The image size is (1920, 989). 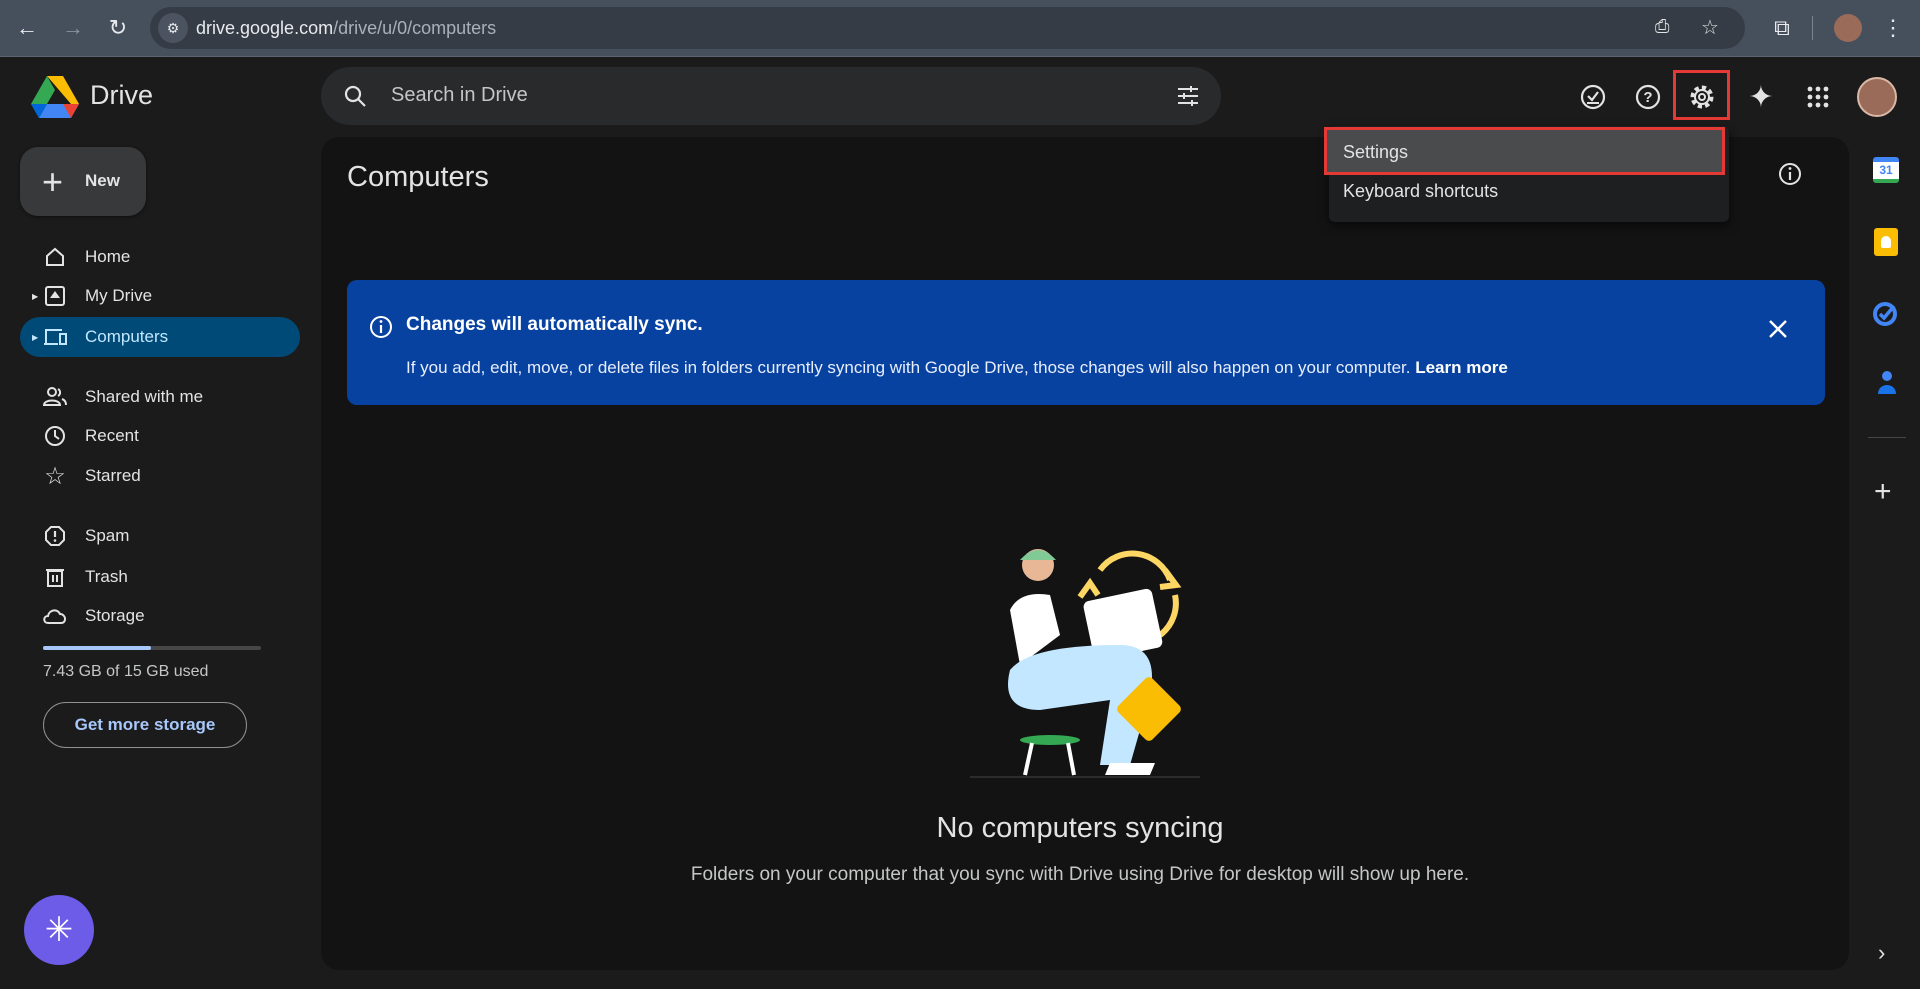 What do you see at coordinates (1461, 367) in the screenshot?
I see `learn-more-link: Learn more` at bounding box center [1461, 367].